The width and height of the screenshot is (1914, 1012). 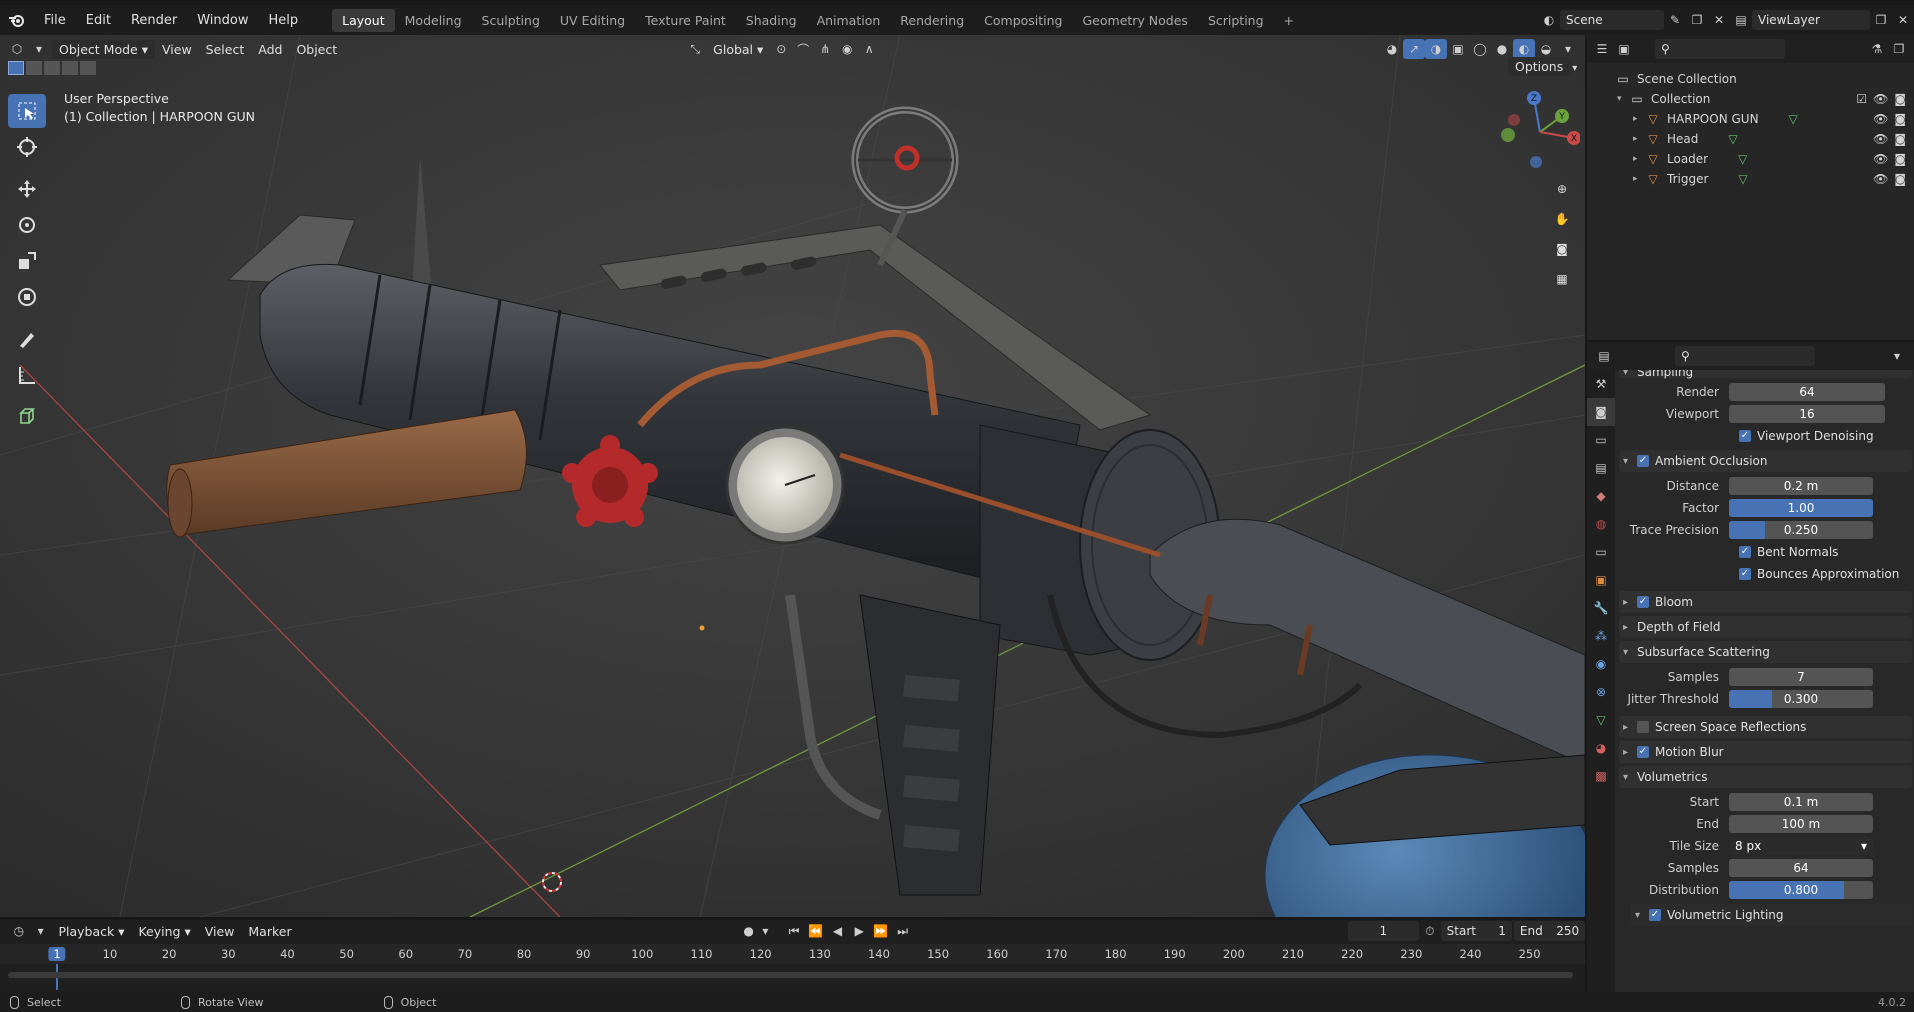 I want to click on vol-tile-size-dropdown: 8 px ▾, so click(x=1801, y=846).